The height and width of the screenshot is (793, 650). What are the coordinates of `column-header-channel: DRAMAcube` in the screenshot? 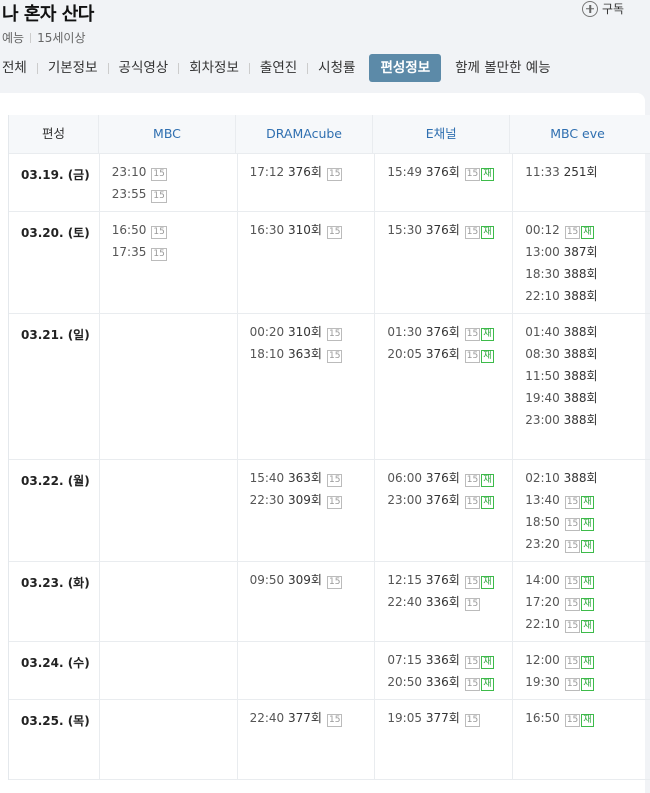 It's located at (305, 134).